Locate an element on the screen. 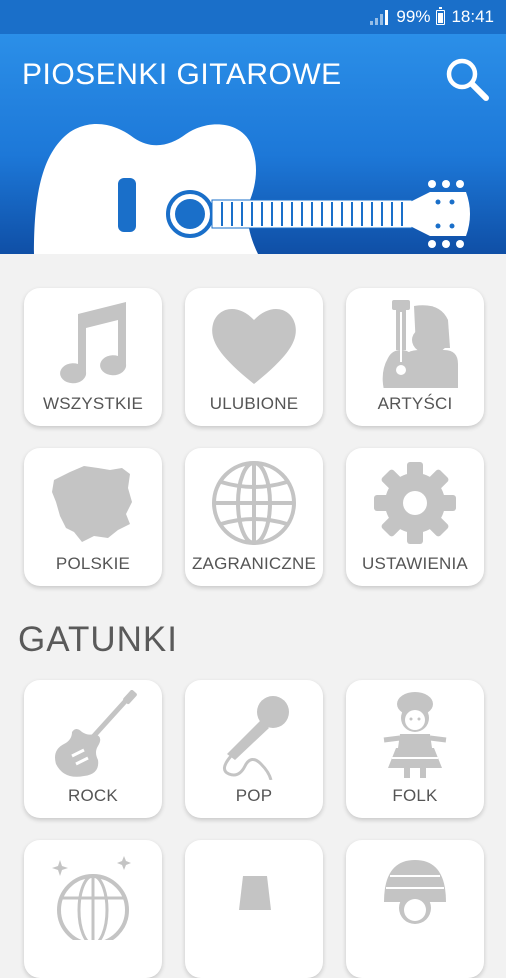 The image size is (506, 978). battery-percent: 99% is located at coordinates (413, 16).